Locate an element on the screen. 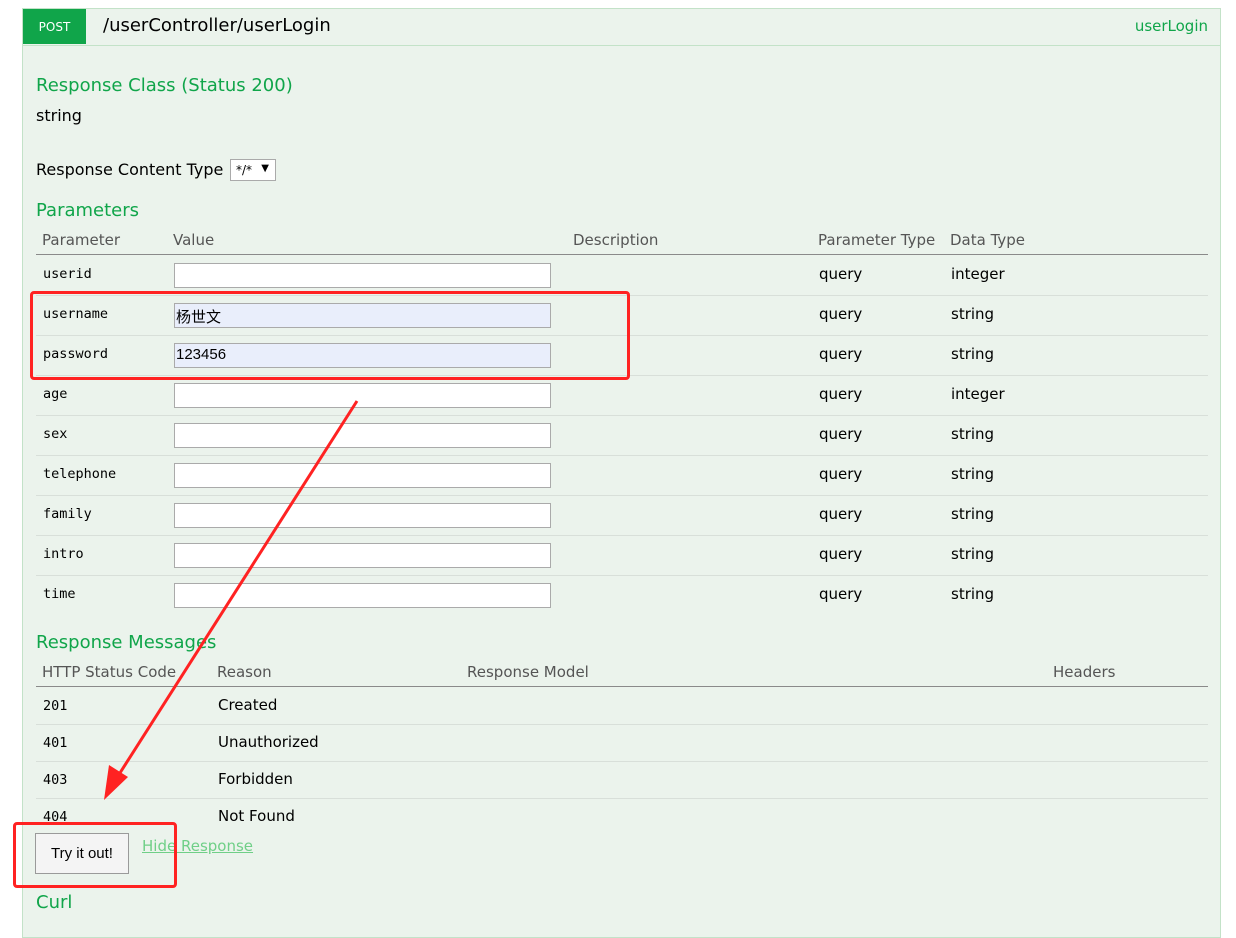 The height and width of the screenshot is (938, 1236). annotation-arrow-head is located at coordinates (116, 782).